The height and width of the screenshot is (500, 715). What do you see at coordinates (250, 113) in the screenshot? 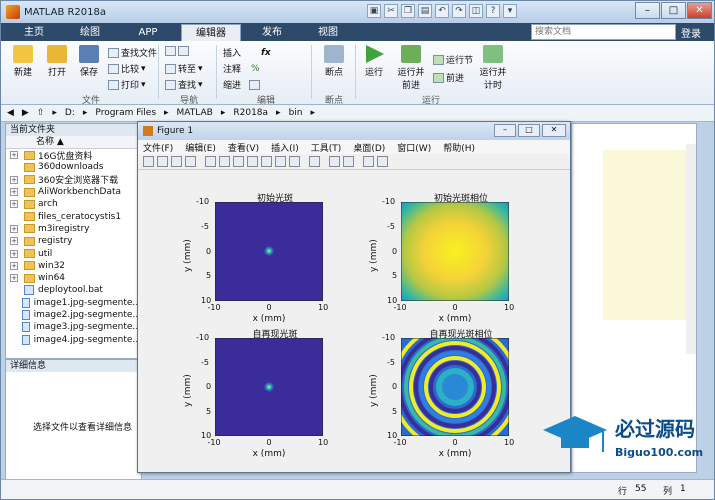
I see `path-r2018a: R2018a` at bounding box center [250, 113].